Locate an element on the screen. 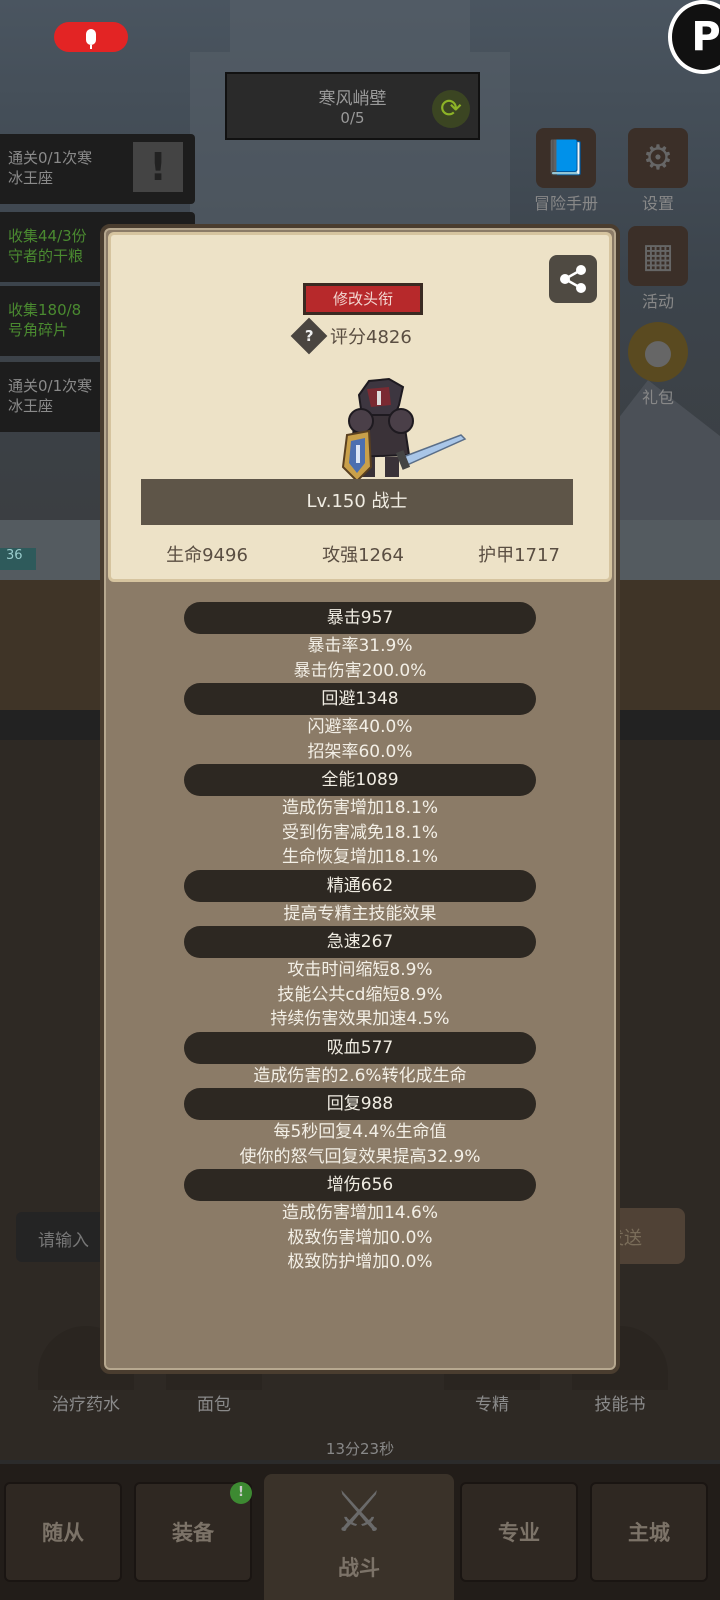 The height and width of the screenshot is (1600, 720). stat-line: 暴击伤害200.0% is located at coordinates (360, 670).